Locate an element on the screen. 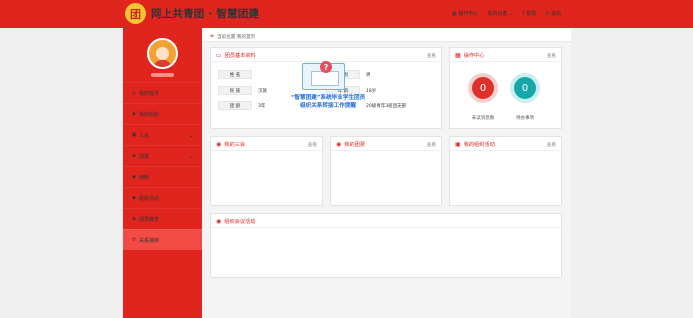 Image resolution: width=693 pixels, height=318 pixels. location-pin-icon: ⌖ is located at coordinates (212, 36).